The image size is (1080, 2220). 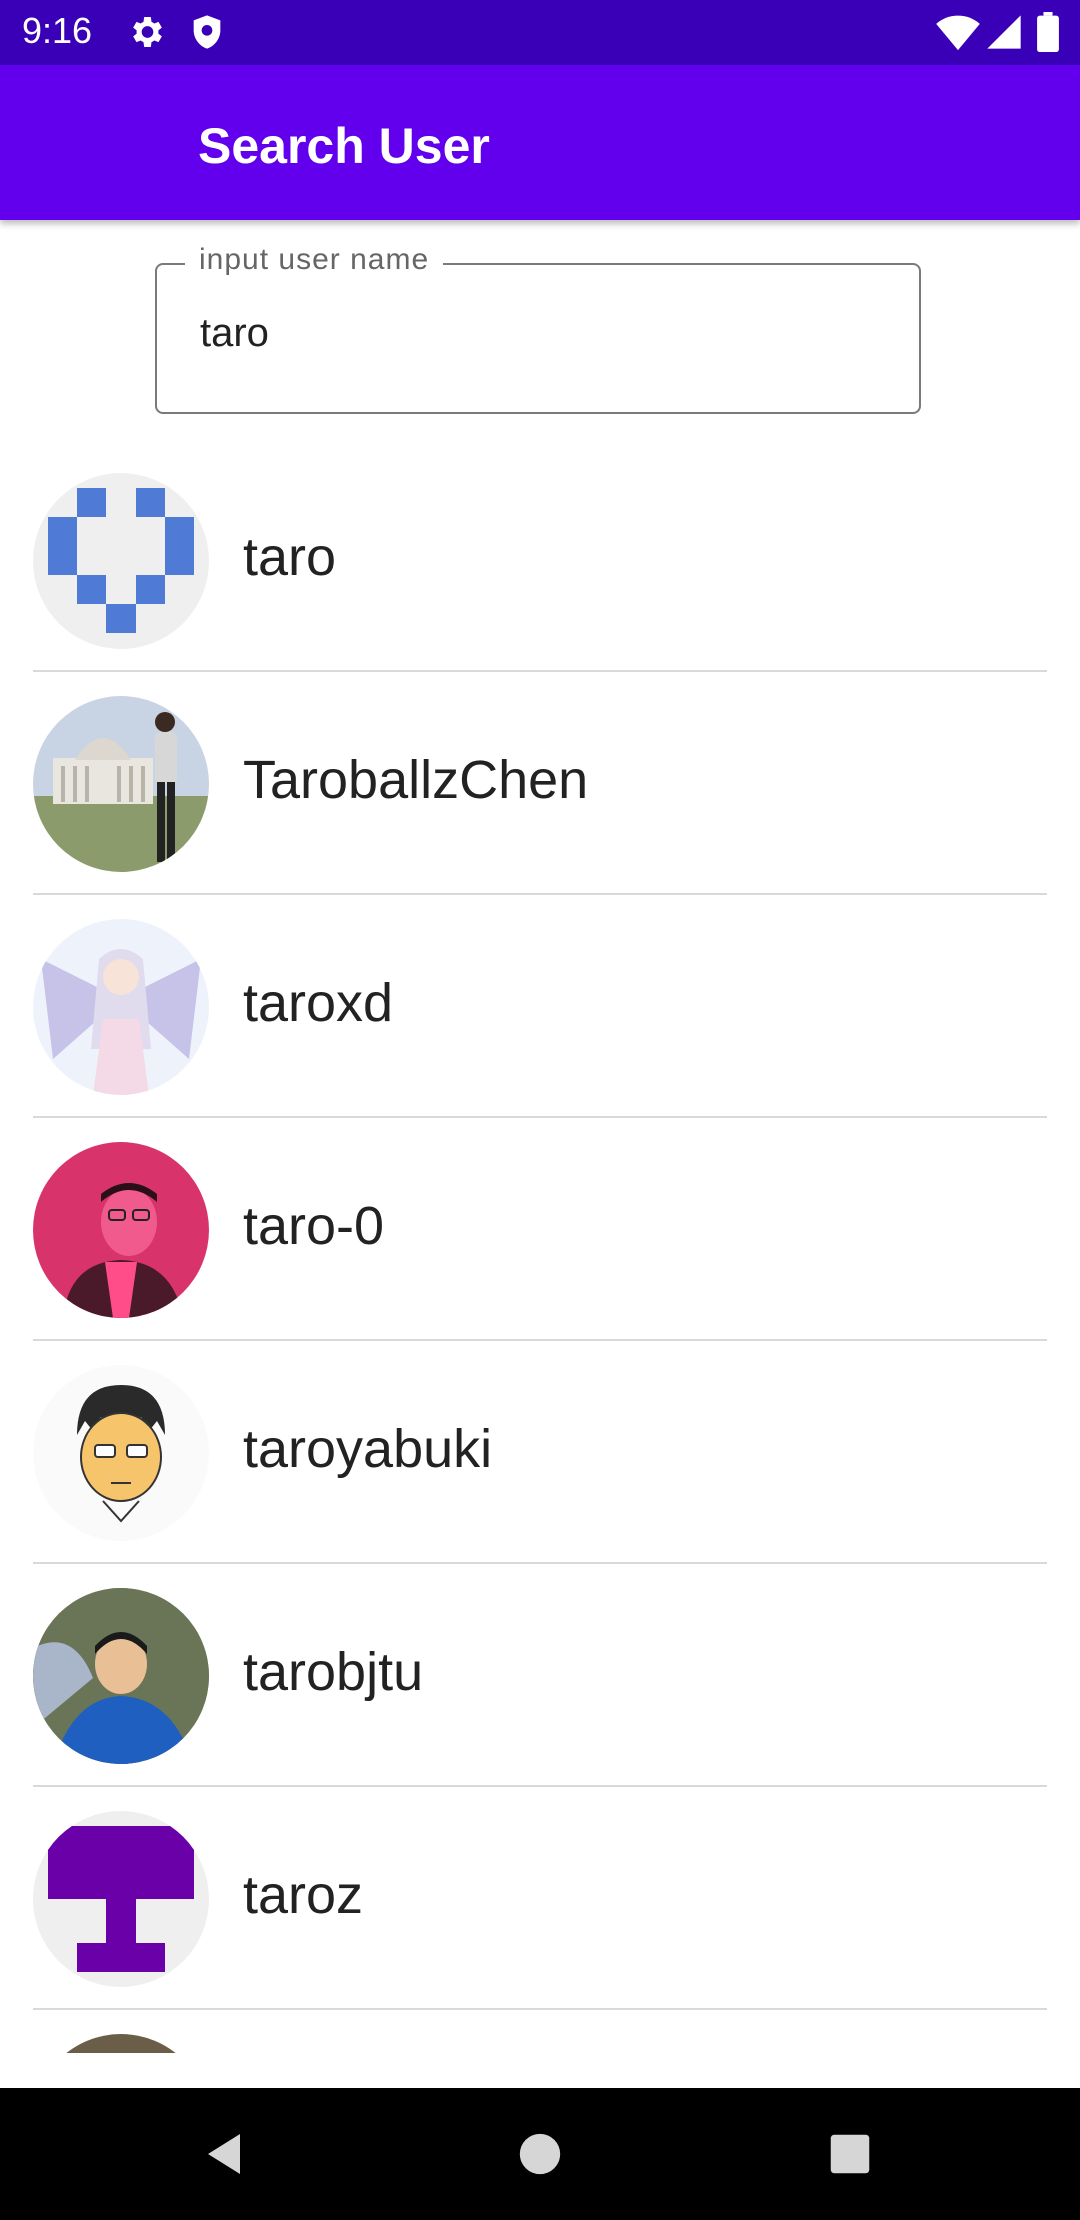 I want to click on shield-icon, so click(x=207, y=32).